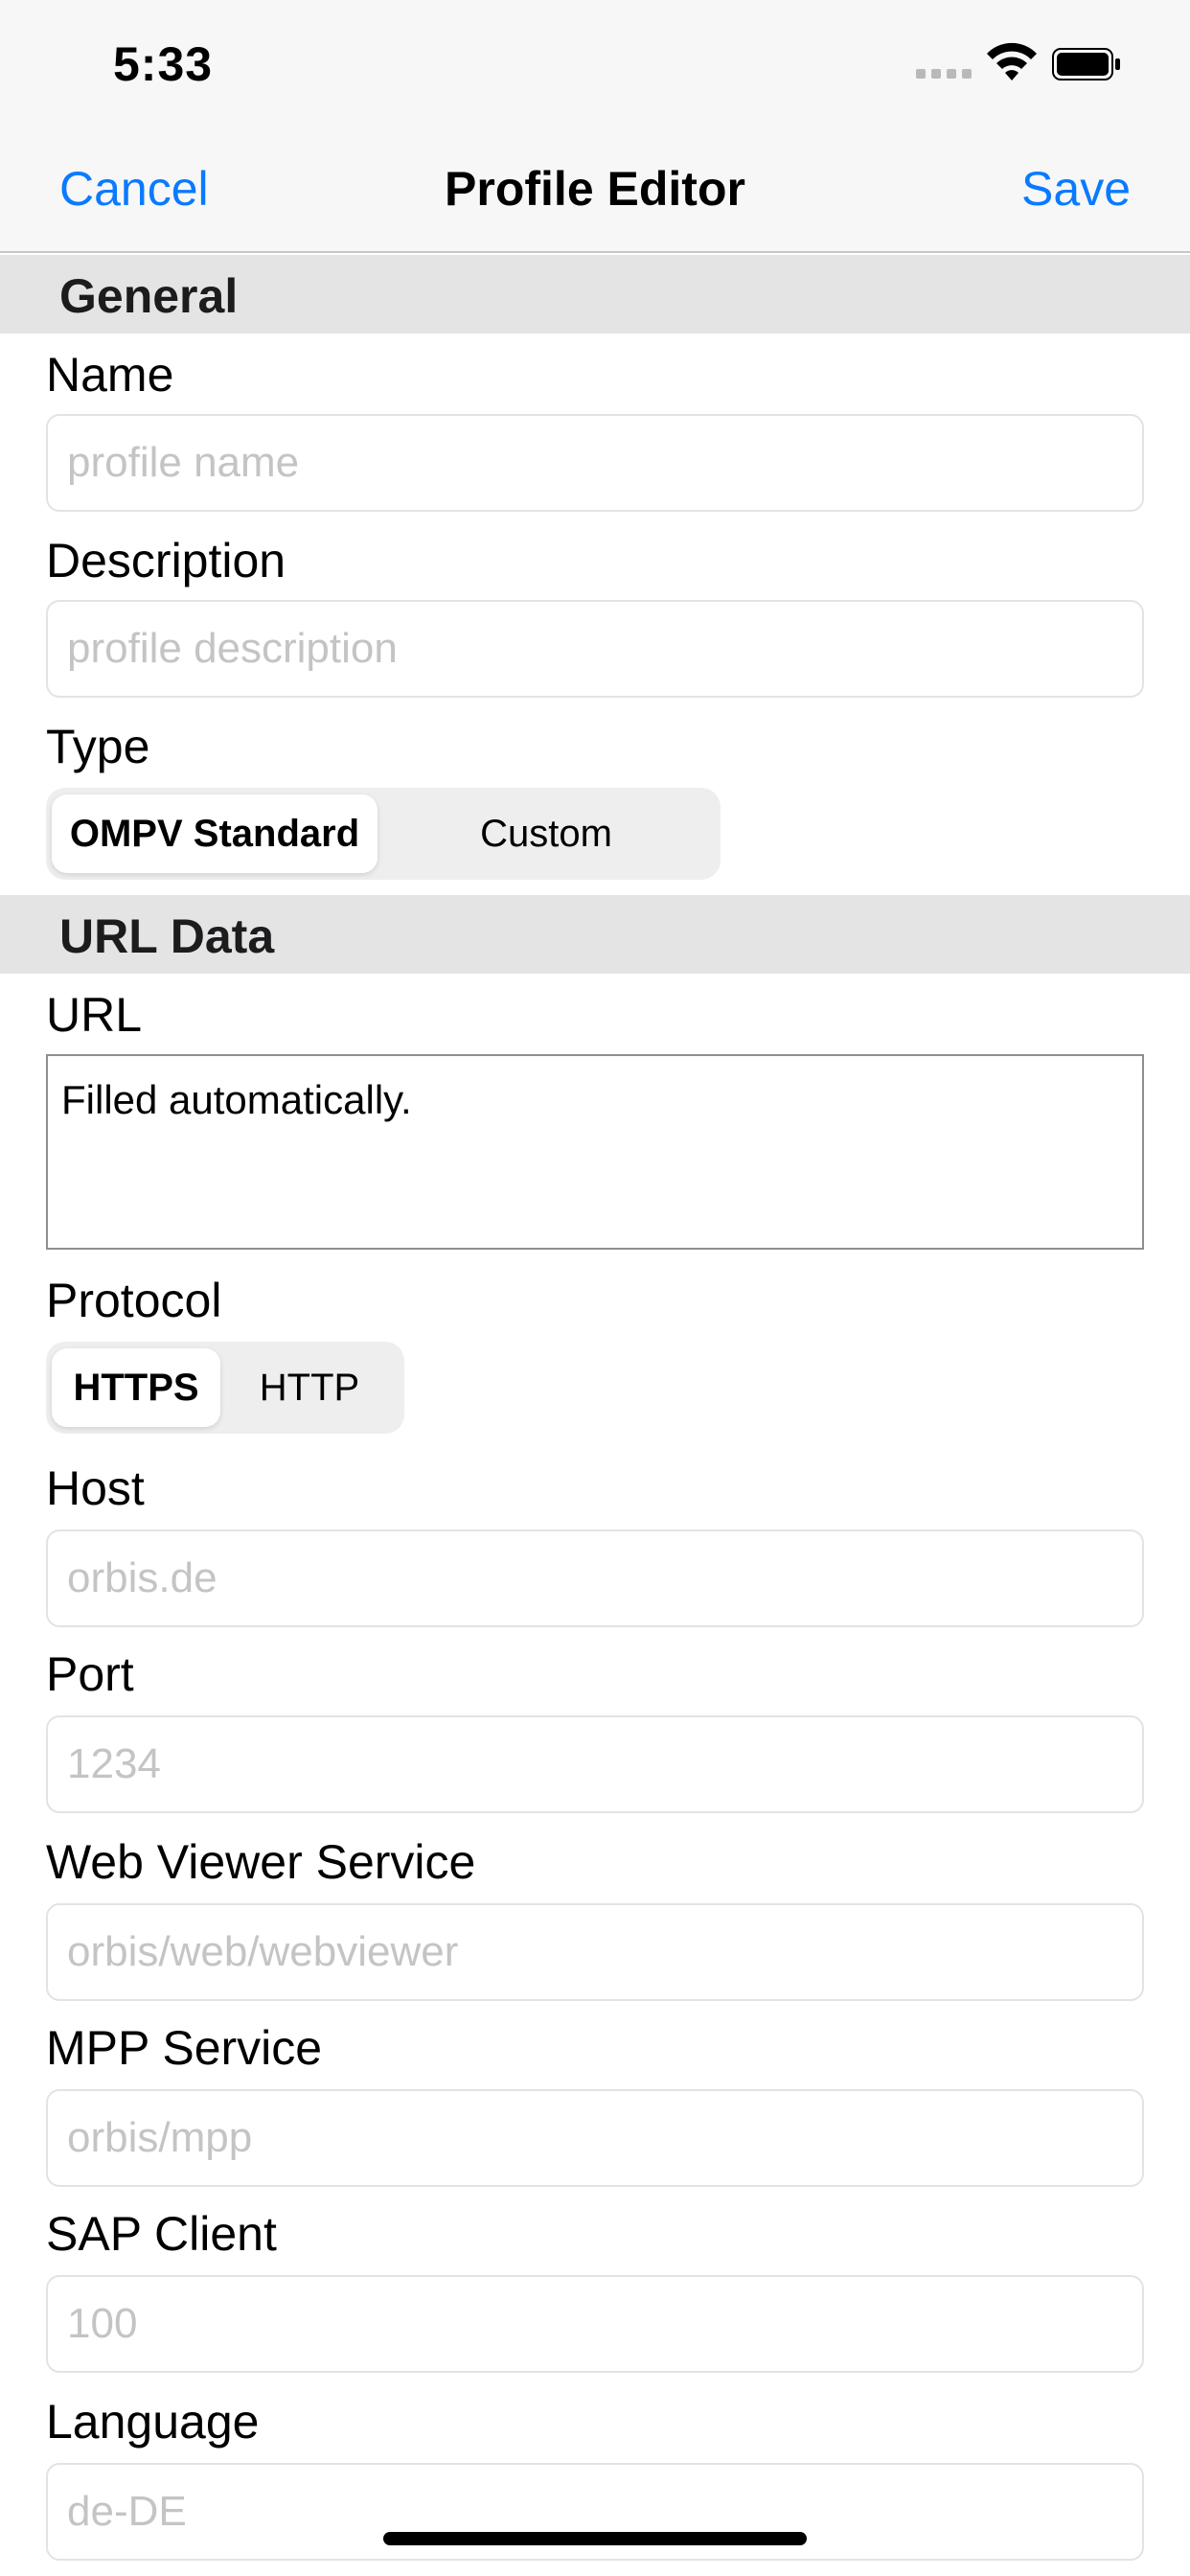  Describe the element at coordinates (595, 463) in the screenshot. I see `name-input` at that location.